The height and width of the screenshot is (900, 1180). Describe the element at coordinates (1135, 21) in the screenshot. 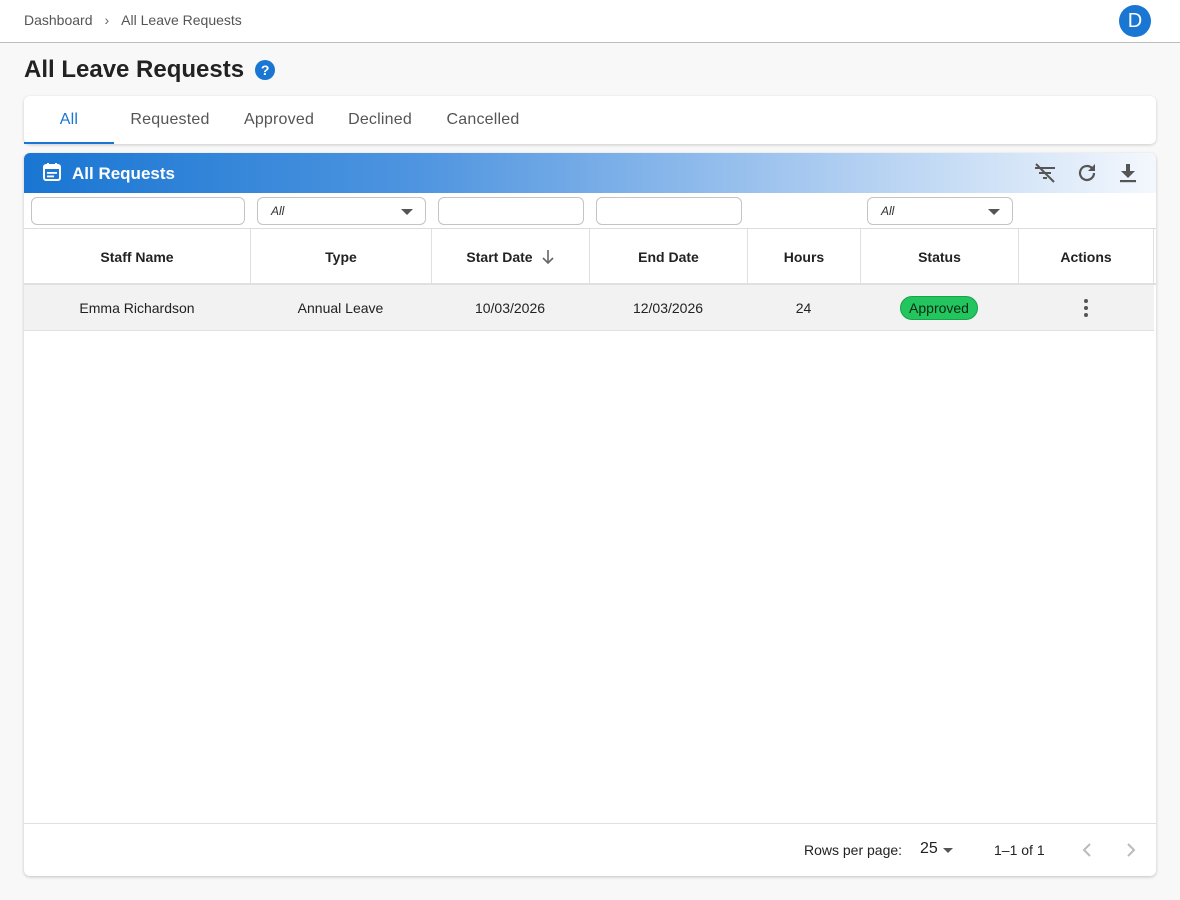

I see `user-avatar: D` at that location.